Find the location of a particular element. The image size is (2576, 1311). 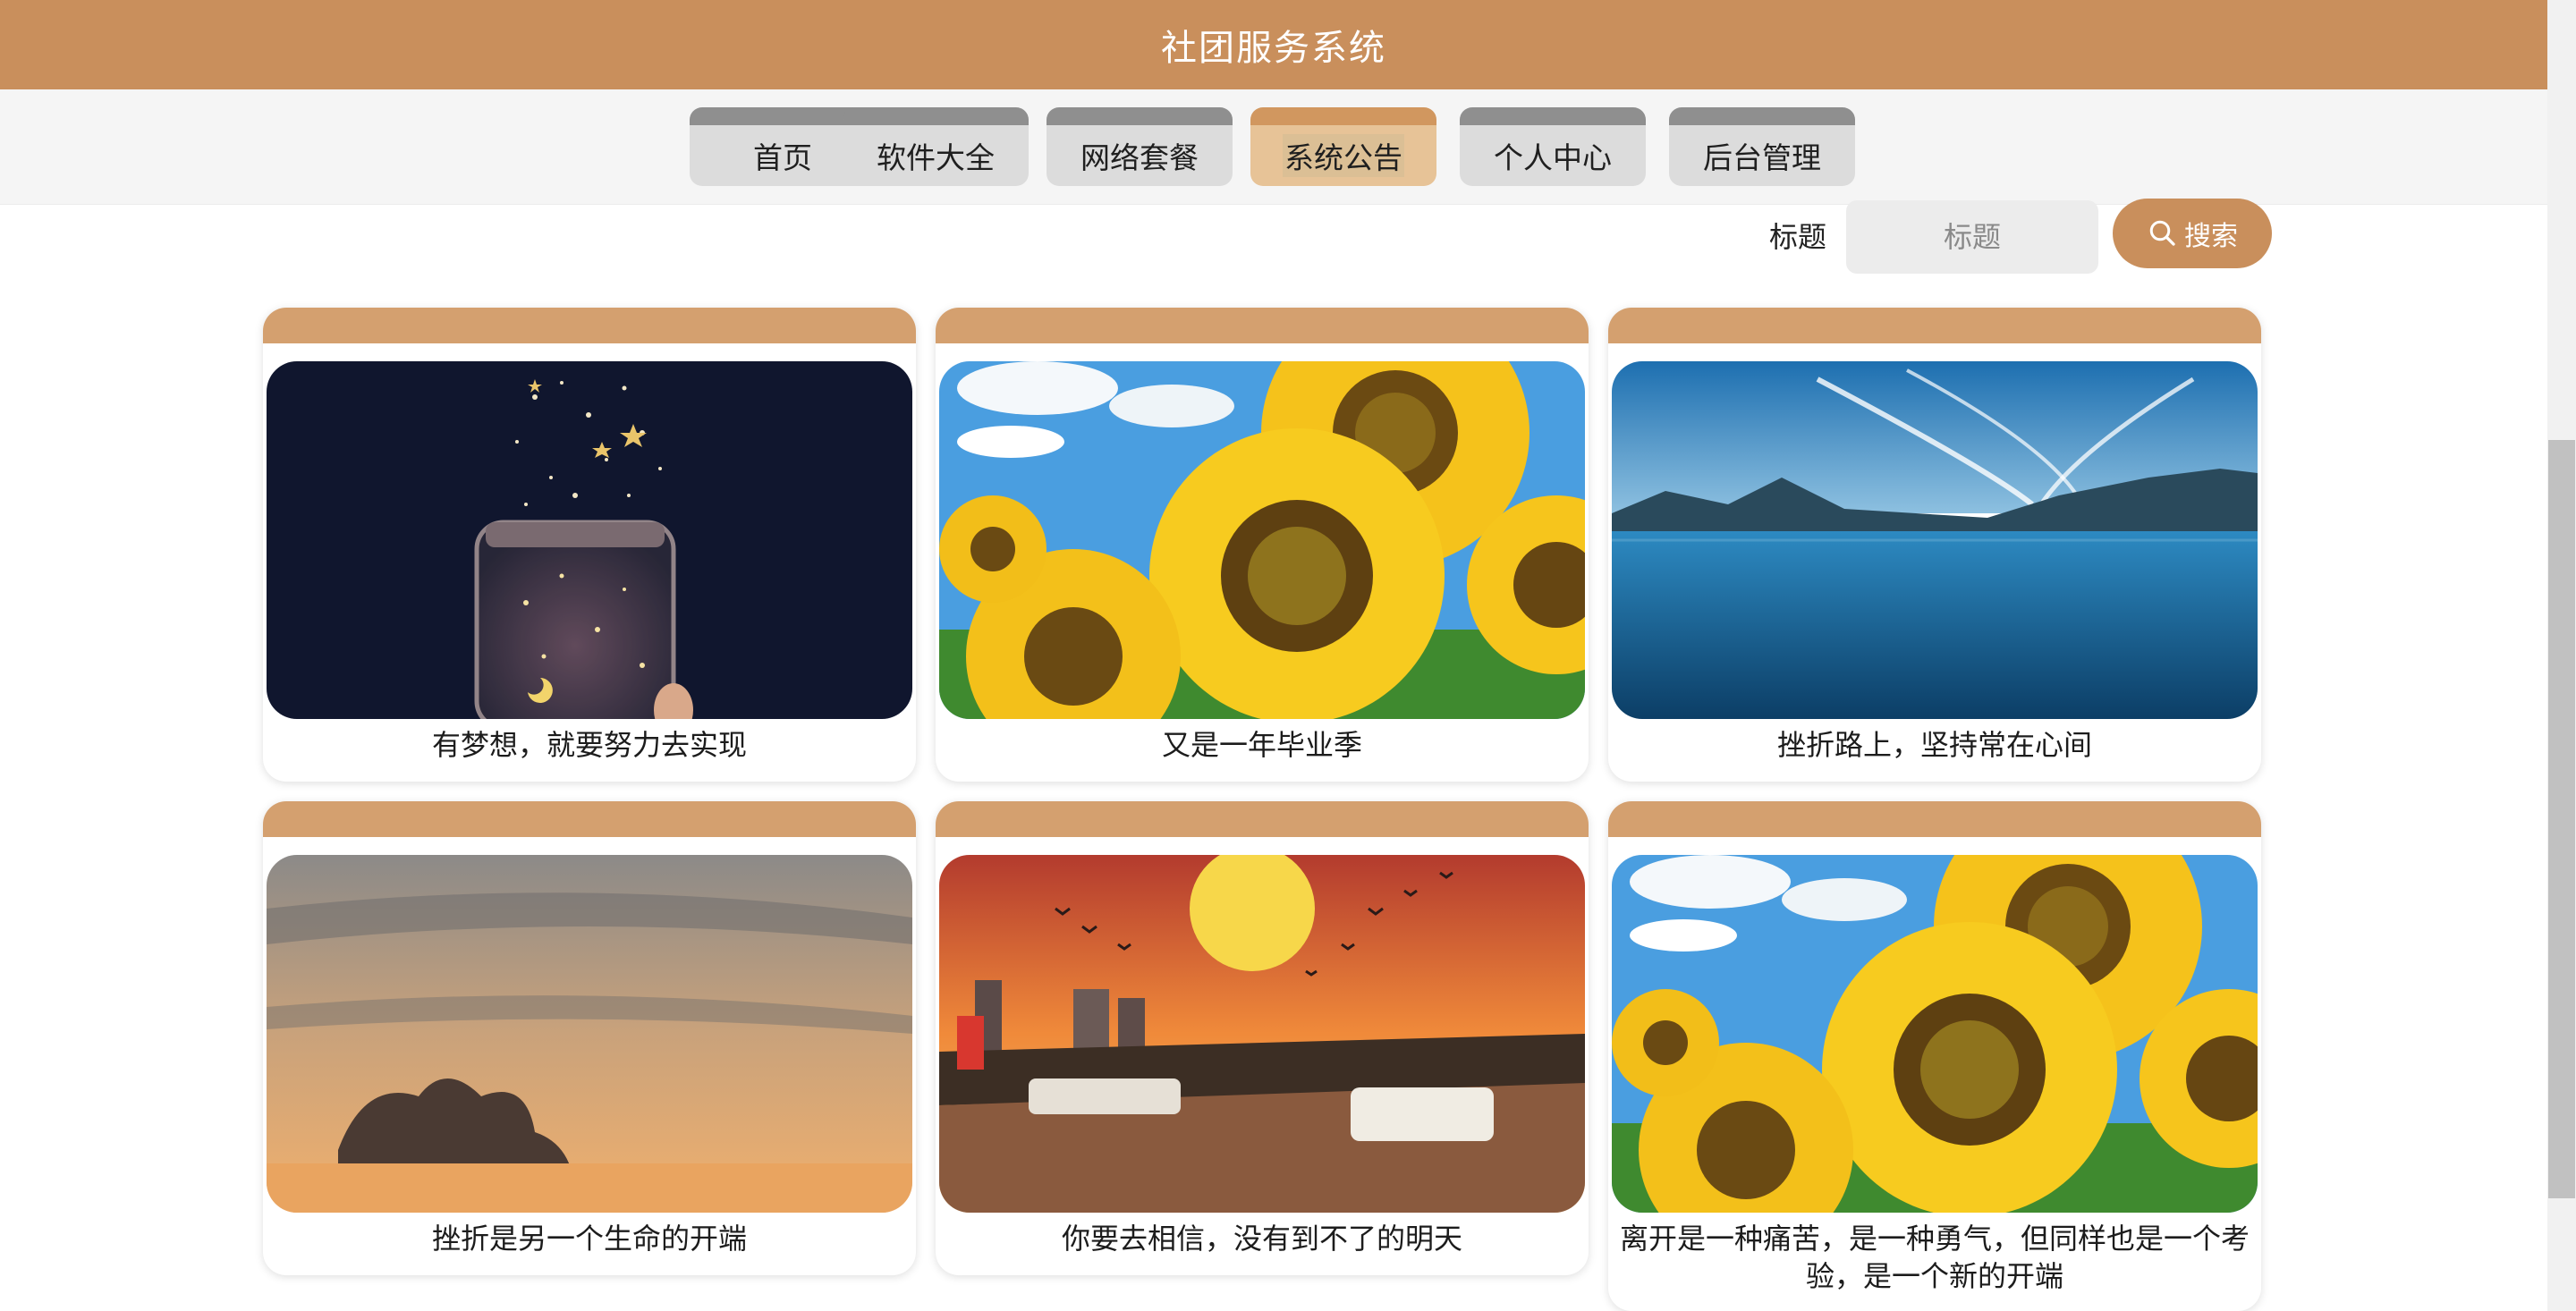

announcement-card: 你要去相信，没有到不了的明天 is located at coordinates (1262, 1038).